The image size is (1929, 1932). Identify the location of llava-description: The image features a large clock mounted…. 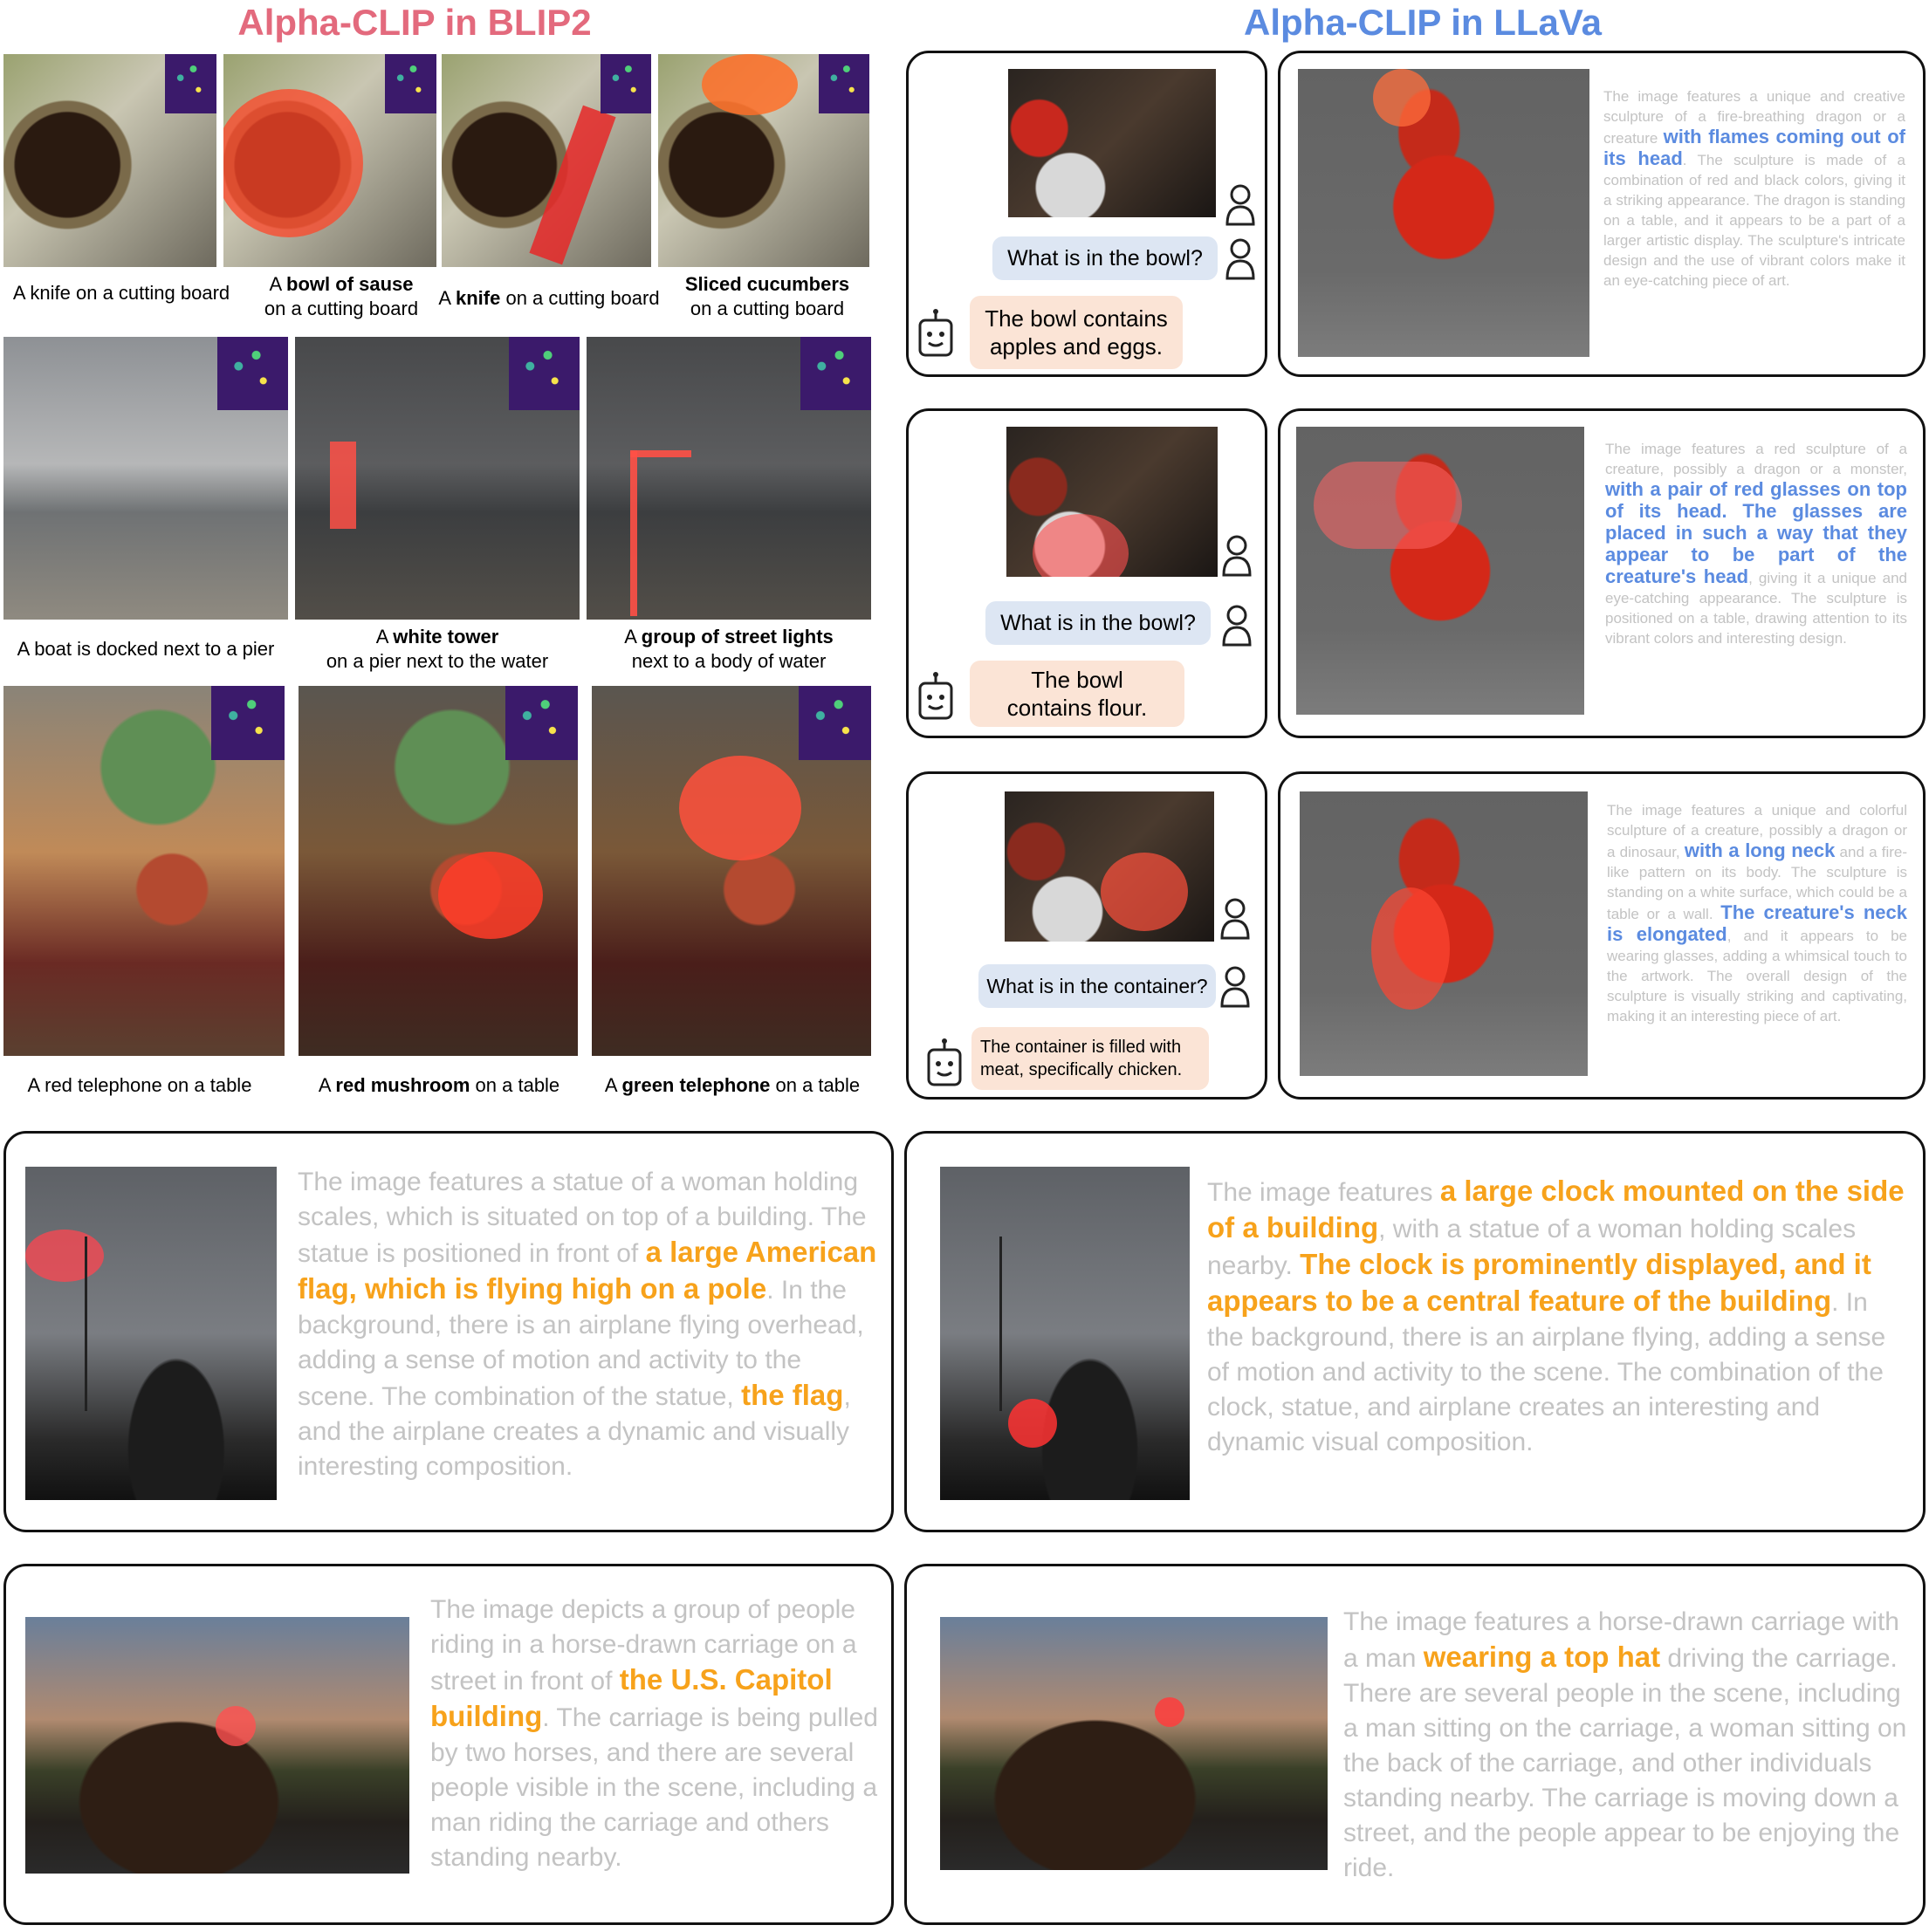
(1556, 1316).